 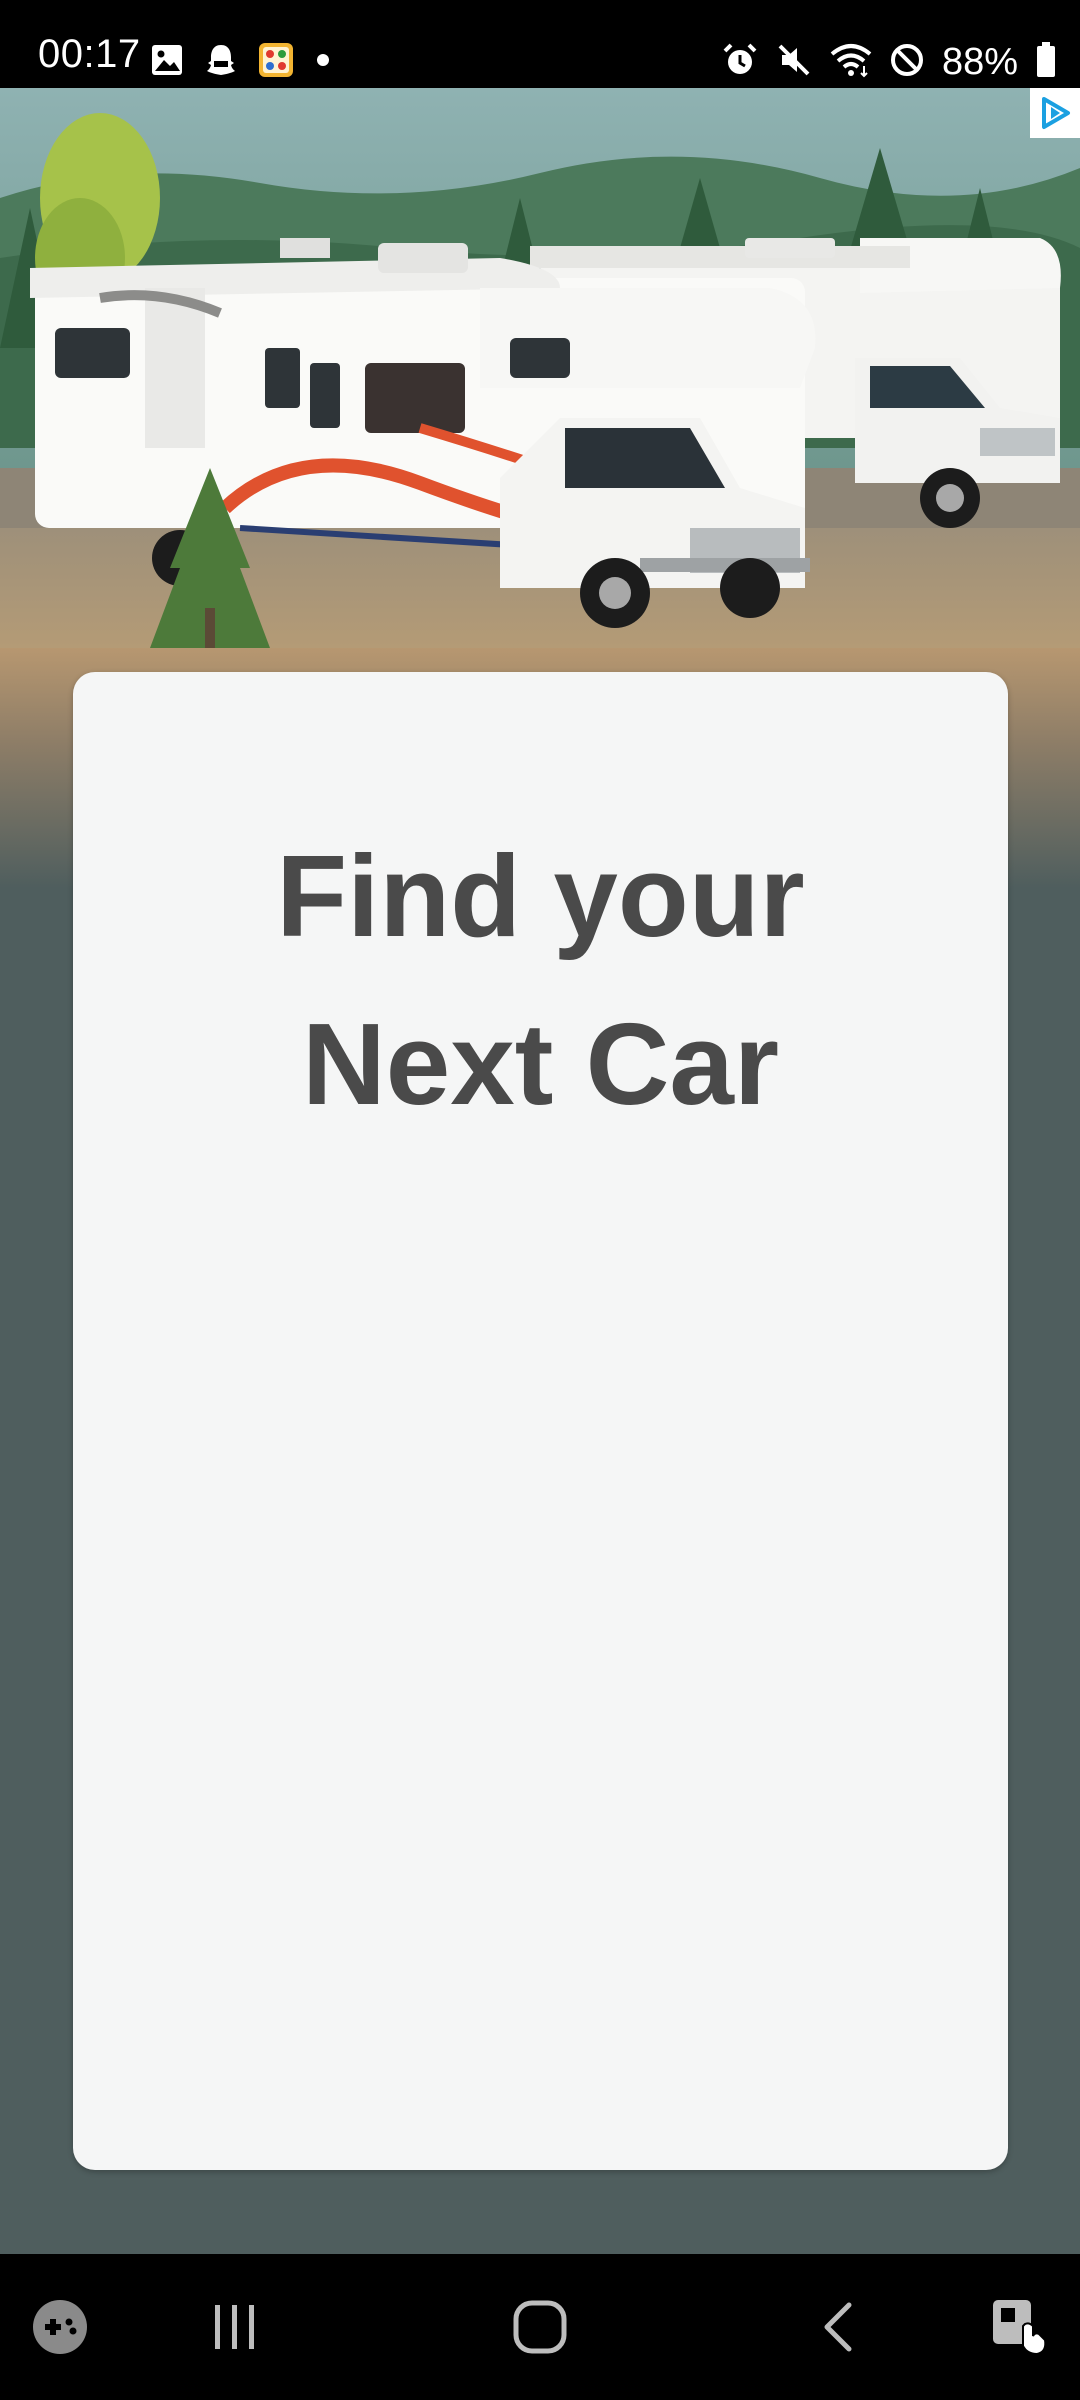 What do you see at coordinates (276, 62) in the screenshot?
I see `game-app-icon` at bounding box center [276, 62].